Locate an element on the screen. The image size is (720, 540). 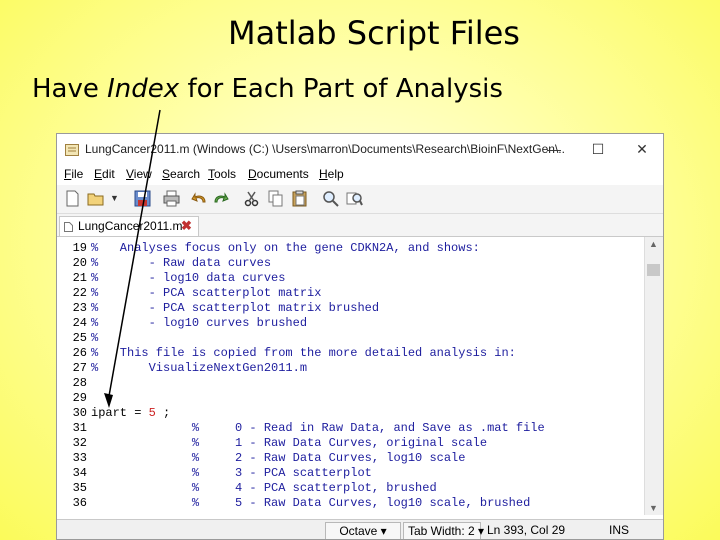
insert-mode: INS is located at coordinates (619, 530).